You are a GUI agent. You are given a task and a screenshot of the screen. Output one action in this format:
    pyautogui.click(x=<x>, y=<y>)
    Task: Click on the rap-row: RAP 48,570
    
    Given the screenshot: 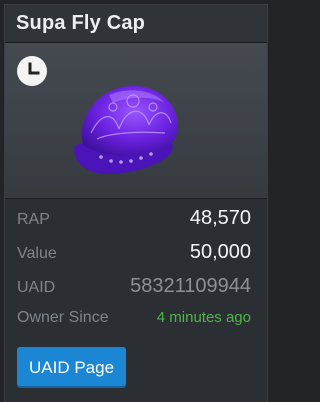 What is the action you would take?
    pyautogui.click(x=134, y=224)
    